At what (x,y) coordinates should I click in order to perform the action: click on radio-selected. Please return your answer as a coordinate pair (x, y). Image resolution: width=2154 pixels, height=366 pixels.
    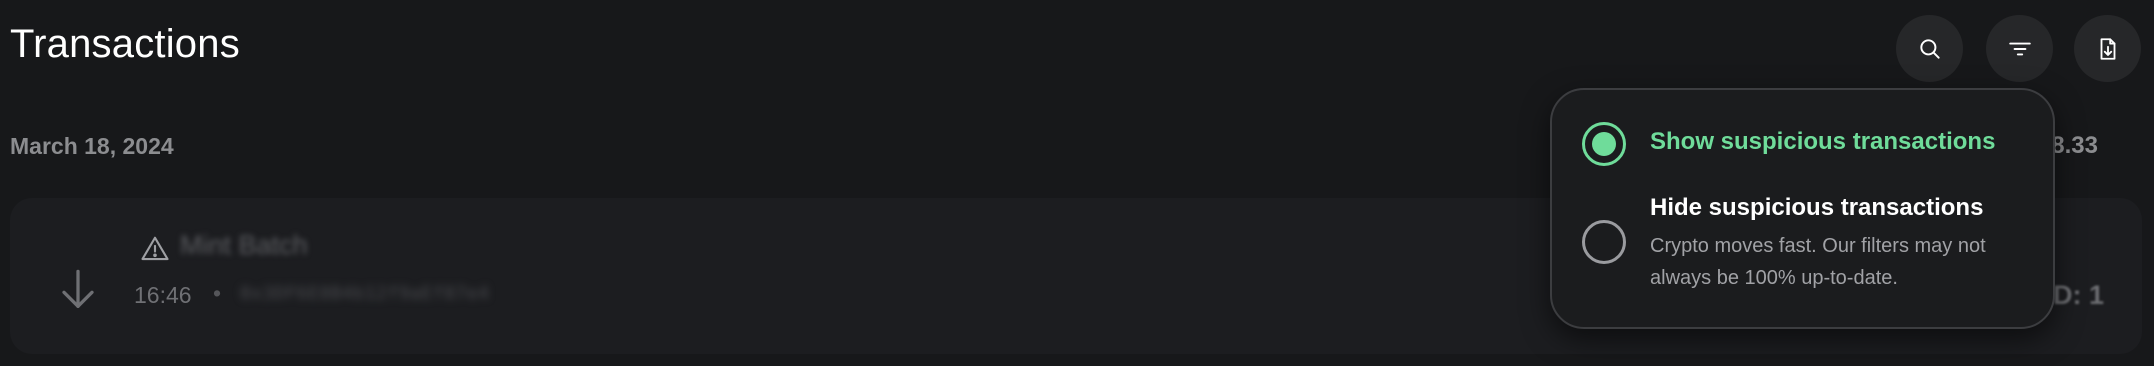
    Looking at the image, I should click on (1604, 144).